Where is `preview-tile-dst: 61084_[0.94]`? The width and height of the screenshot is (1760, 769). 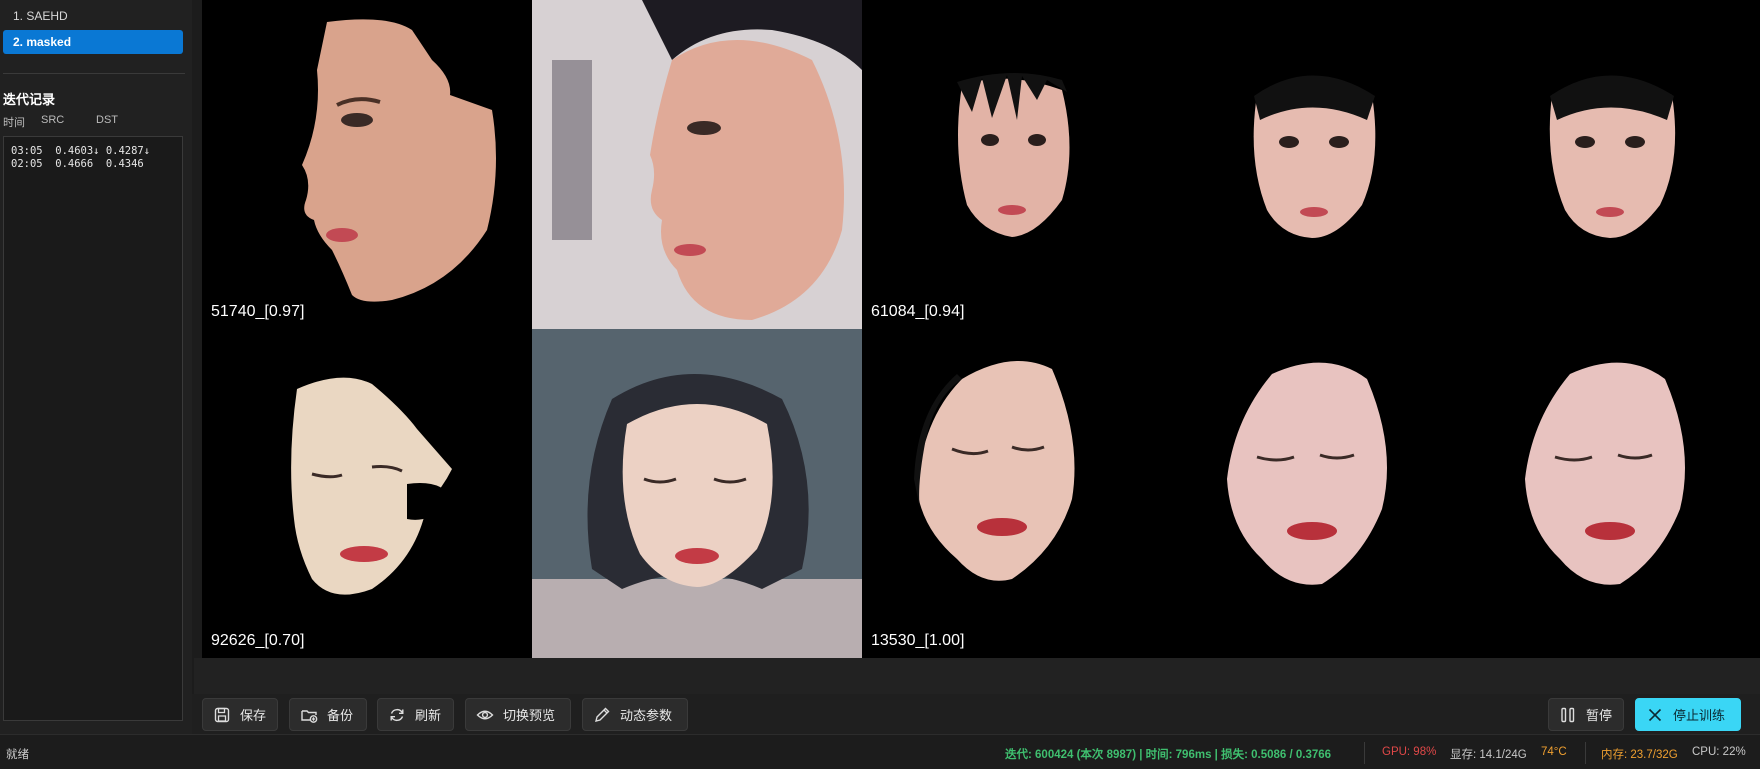 preview-tile-dst: 61084_[0.94] is located at coordinates (1012, 164).